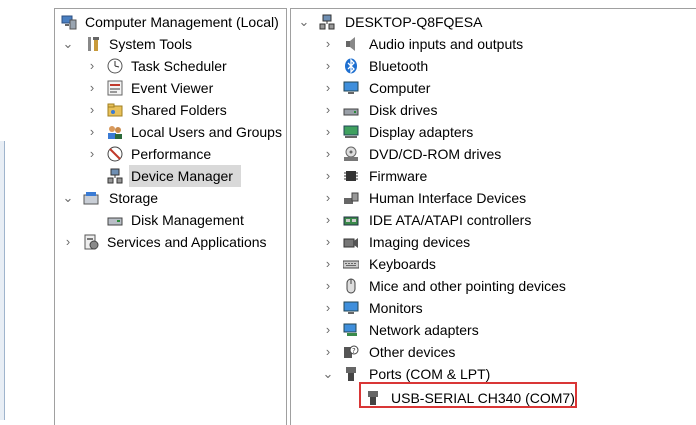 Image resolution: width=696 pixels, height=425 pixels. What do you see at coordinates (182, 22) in the screenshot?
I see `tree-label: Computer Management (Local)` at bounding box center [182, 22].